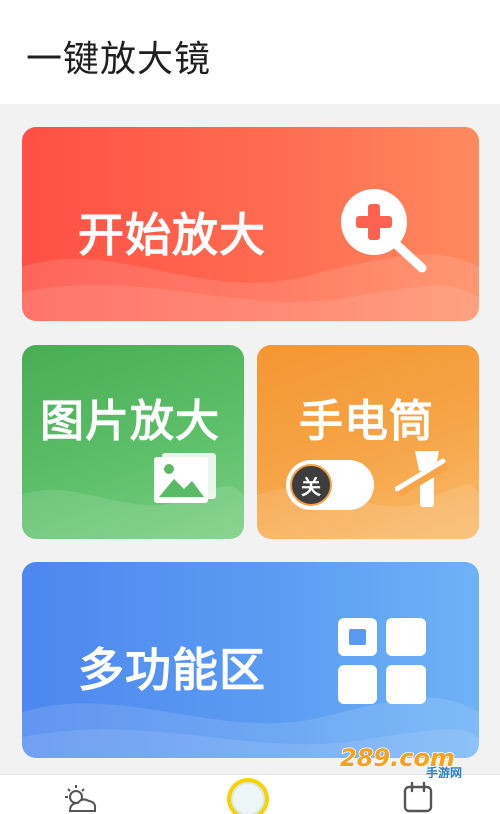 The width and height of the screenshot is (500, 814). What do you see at coordinates (311, 485) in the screenshot?
I see `flashlight-toggle-knob: 关` at bounding box center [311, 485].